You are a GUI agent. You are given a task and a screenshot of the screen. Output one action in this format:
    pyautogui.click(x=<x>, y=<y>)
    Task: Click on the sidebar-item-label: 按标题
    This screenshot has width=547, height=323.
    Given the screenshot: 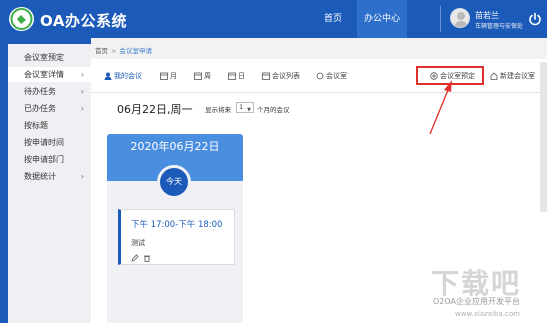 What is the action you would take?
    pyautogui.click(x=36, y=125)
    